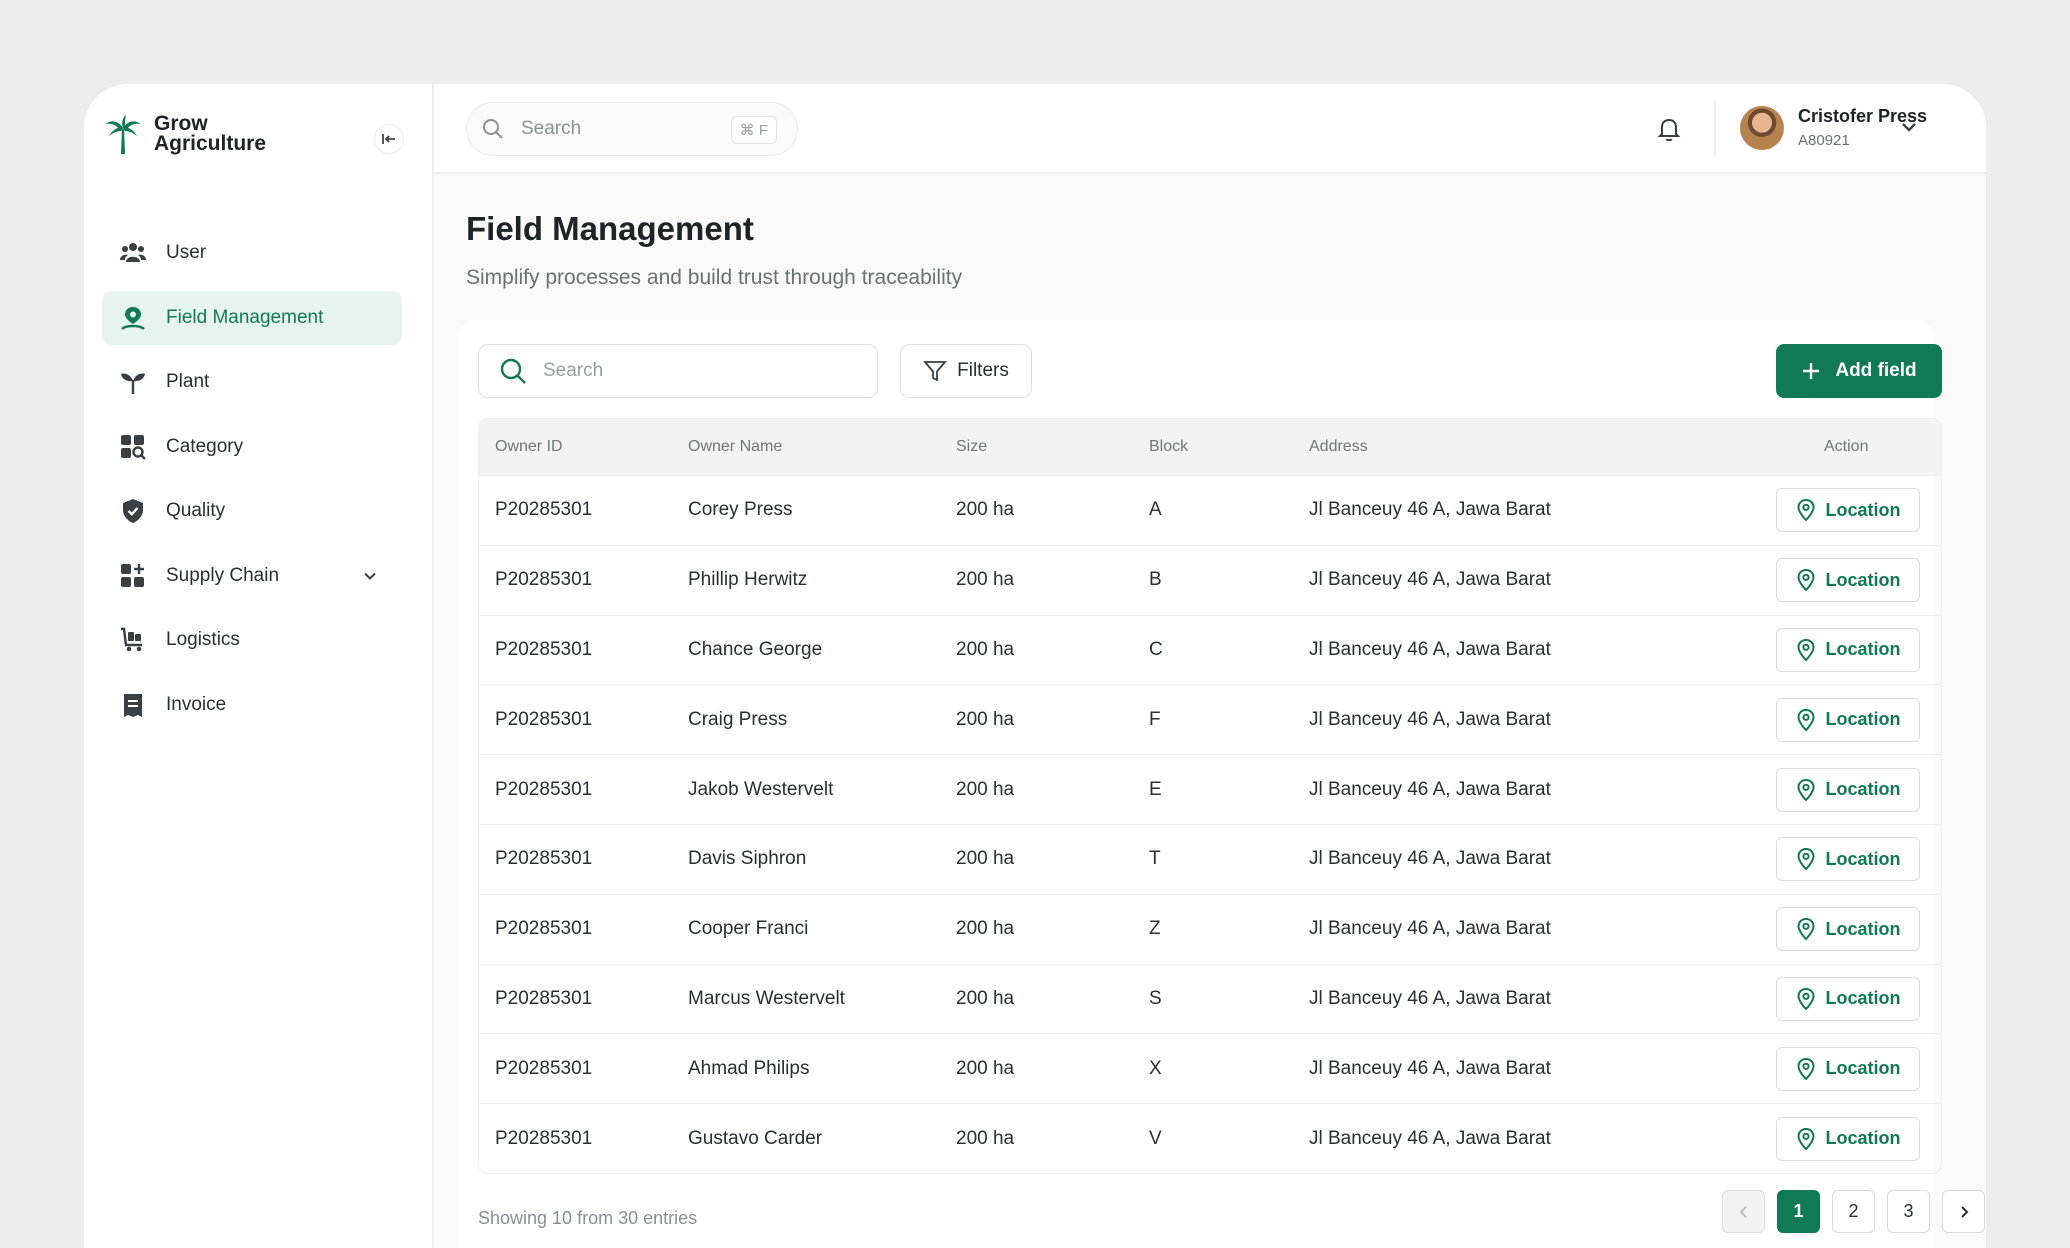  I want to click on users-icon, so click(133, 253).